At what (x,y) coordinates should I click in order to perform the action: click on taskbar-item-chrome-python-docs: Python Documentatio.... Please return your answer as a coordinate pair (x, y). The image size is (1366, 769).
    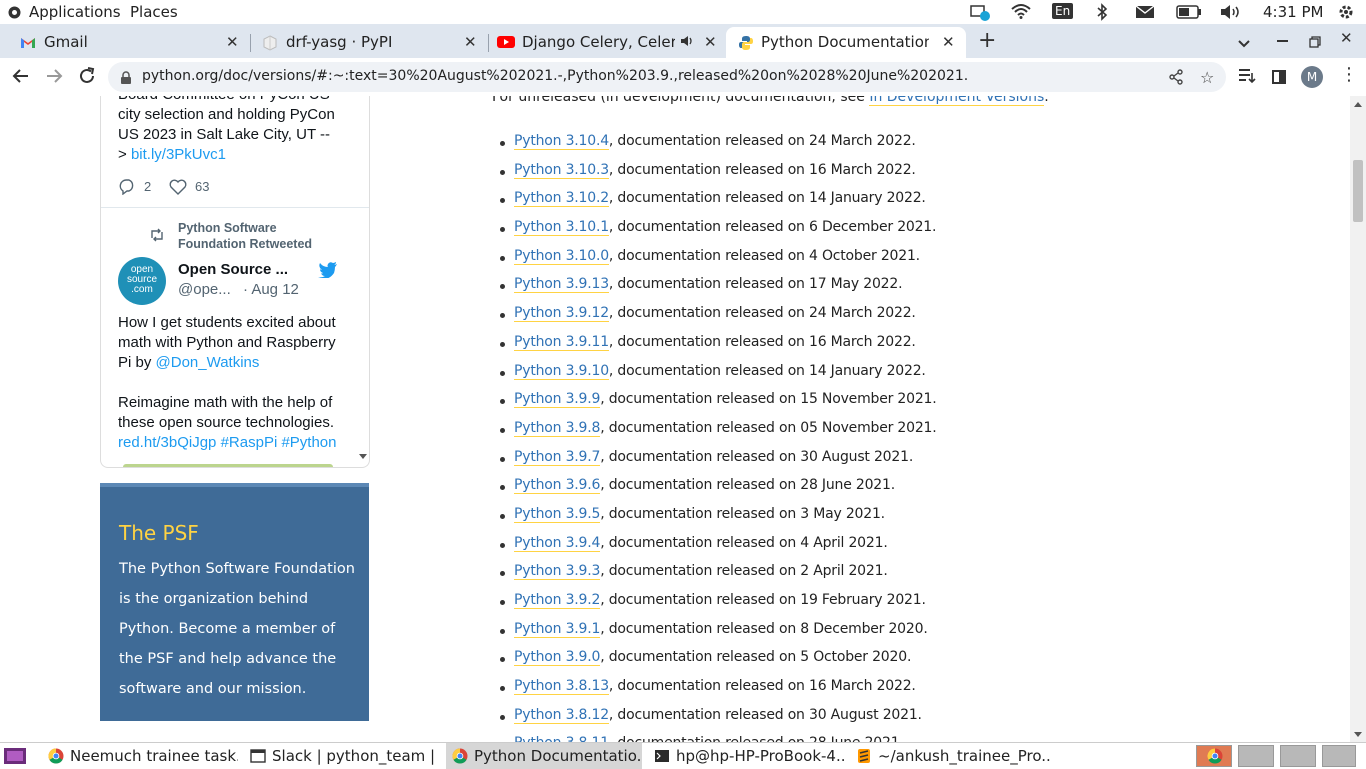
    Looking at the image, I should click on (544, 756).